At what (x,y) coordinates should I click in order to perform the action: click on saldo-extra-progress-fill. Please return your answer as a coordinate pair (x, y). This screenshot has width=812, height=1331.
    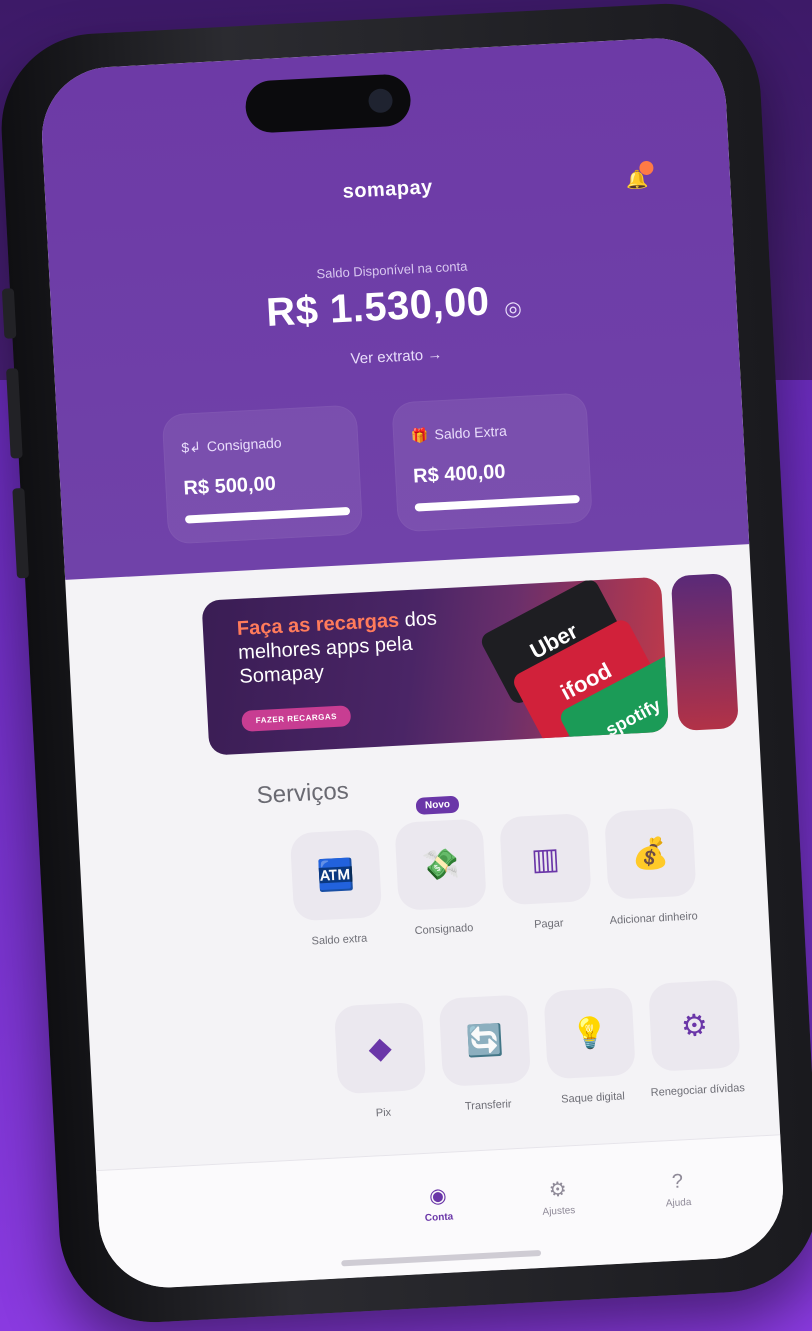
    Looking at the image, I should click on (497, 503).